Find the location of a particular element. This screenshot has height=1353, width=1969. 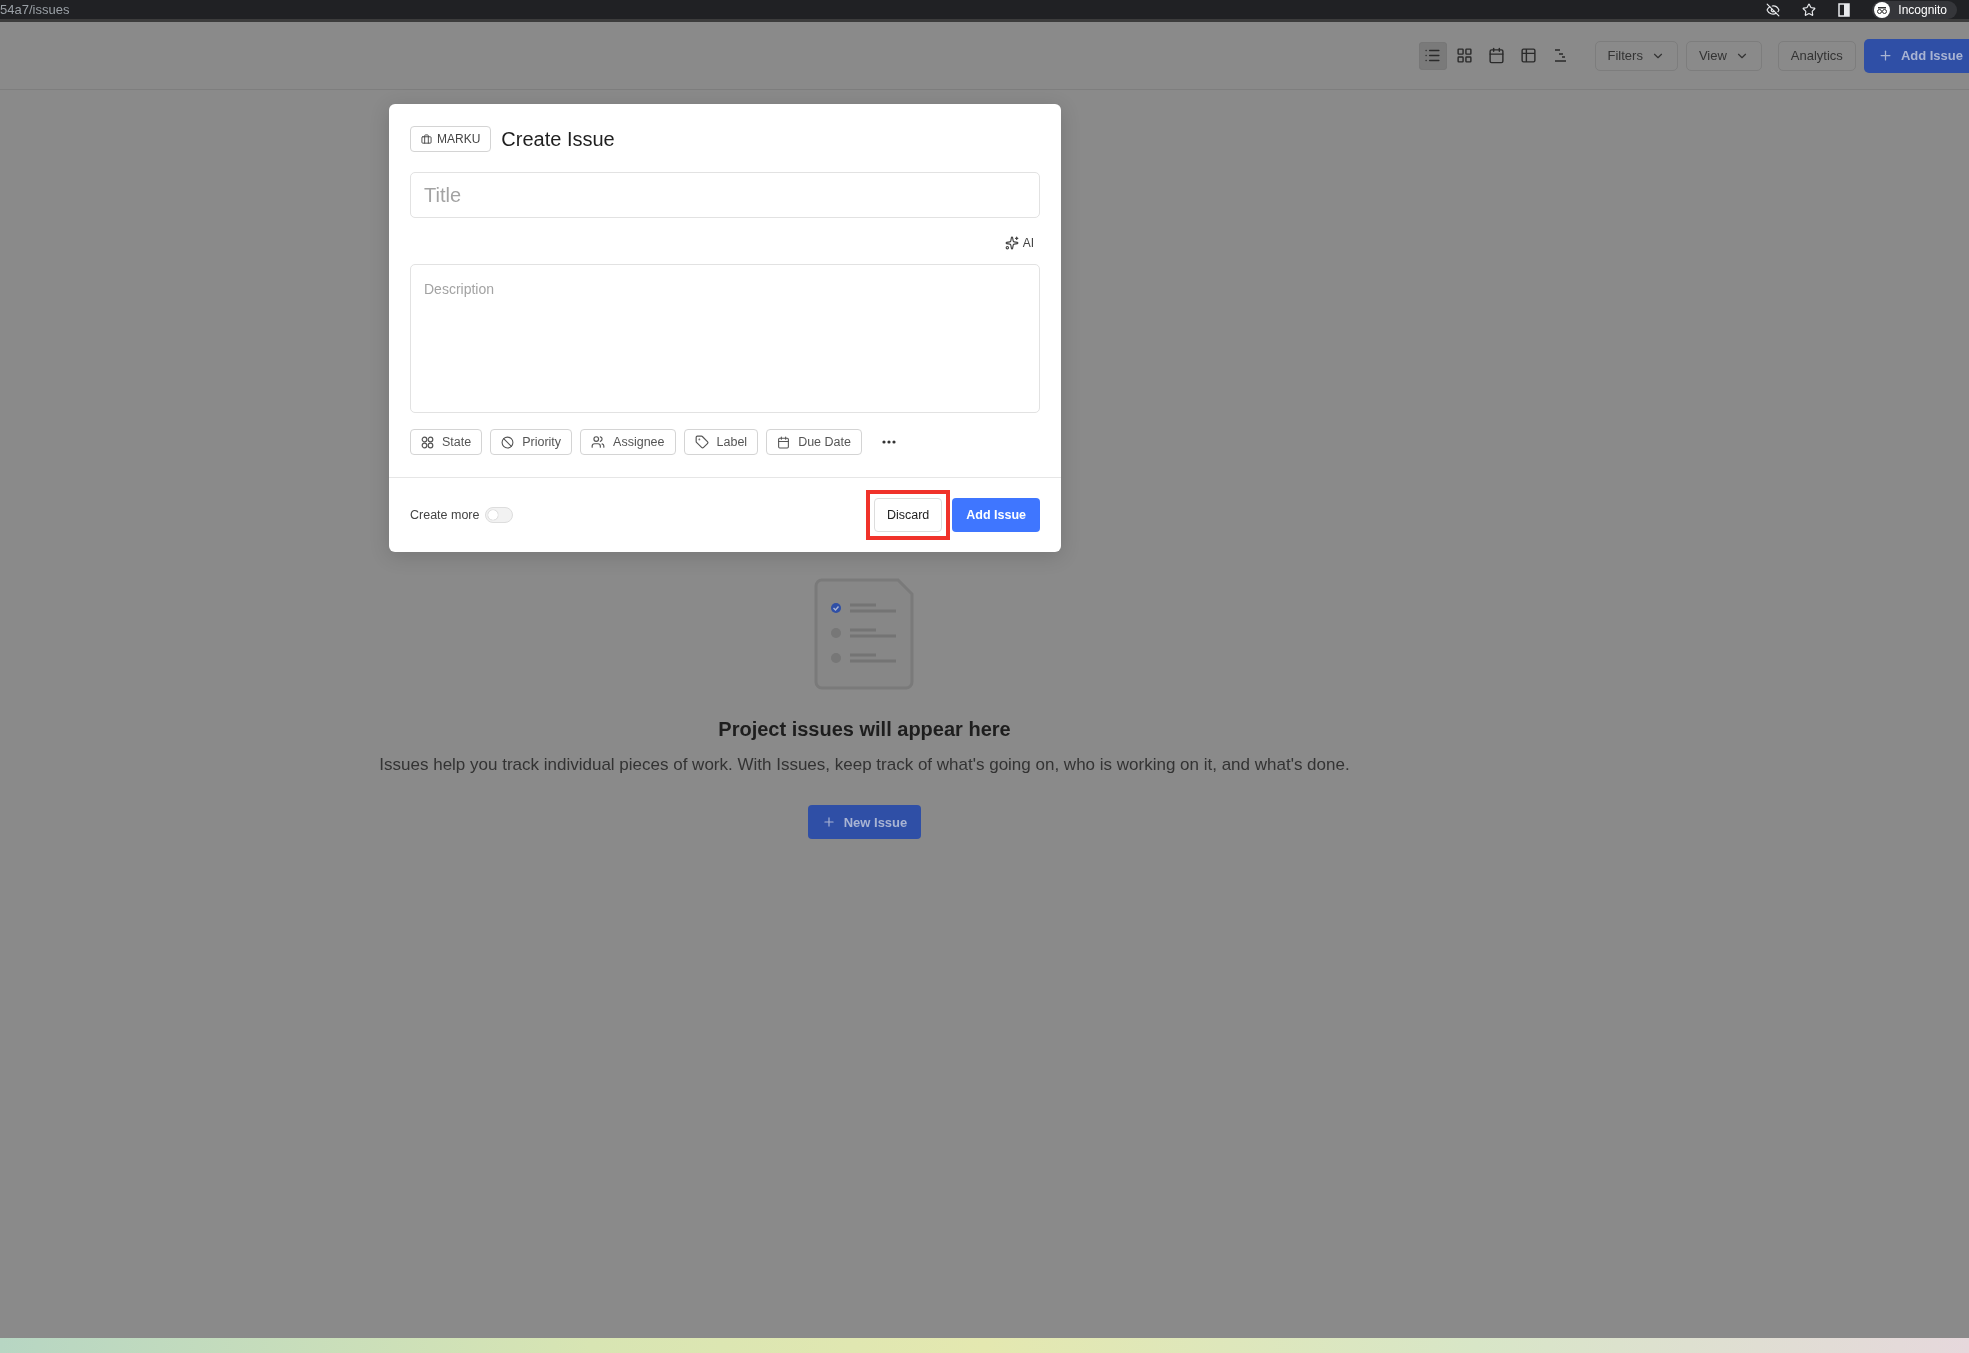

property-button: Priority is located at coordinates (531, 442).